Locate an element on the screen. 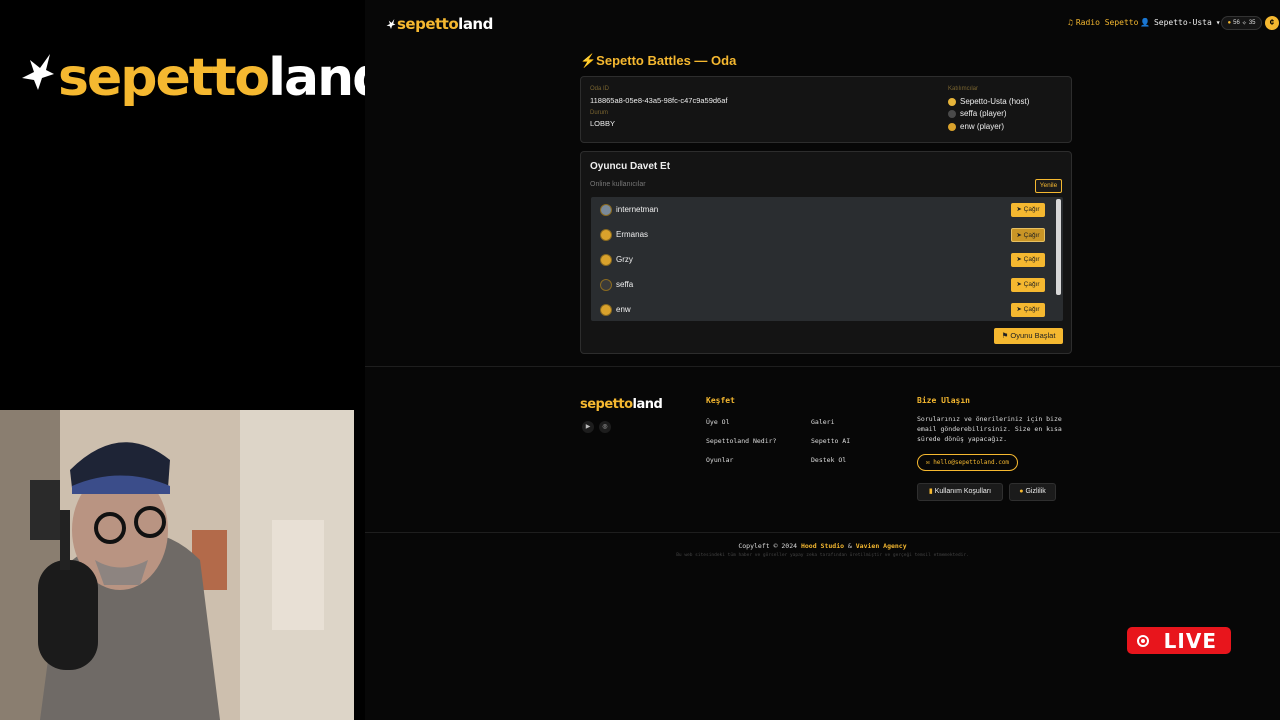 Image resolution: width=1280 pixels, height=720 pixels. participant-item: seffa (player) is located at coordinates (977, 113).